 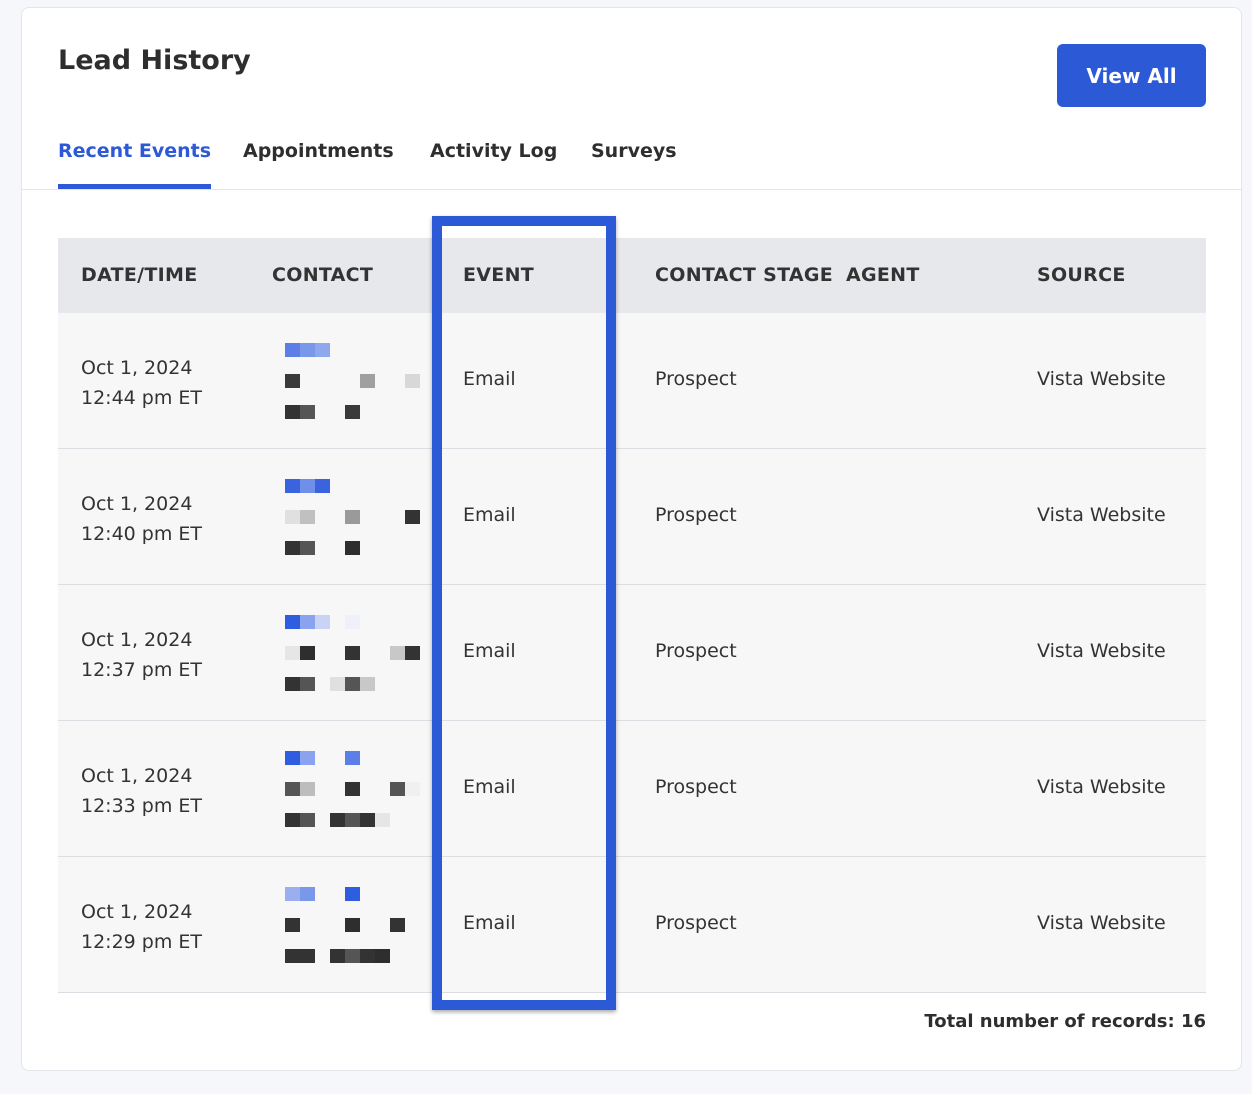 I want to click on row-time: 12:37 pm ET, so click(x=142, y=670).